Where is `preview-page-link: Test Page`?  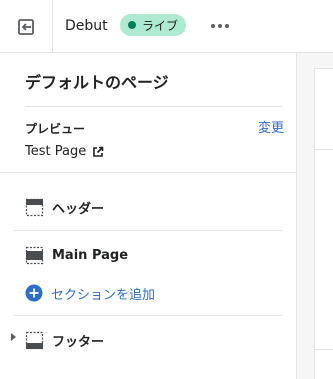 preview-page-link: Test Page is located at coordinates (64, 151).